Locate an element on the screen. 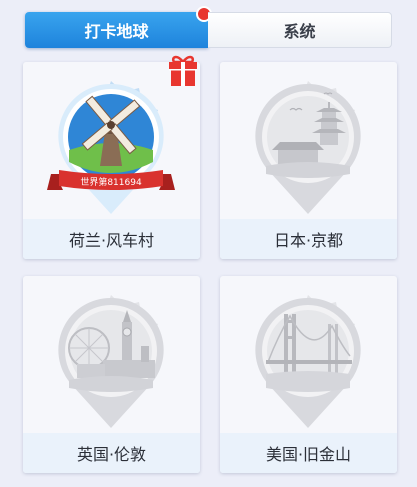 Image resolution: width=417 pixels, height=487 pixels. badge-rank-text: 世界第811694 is located at coordinates (111, 182).